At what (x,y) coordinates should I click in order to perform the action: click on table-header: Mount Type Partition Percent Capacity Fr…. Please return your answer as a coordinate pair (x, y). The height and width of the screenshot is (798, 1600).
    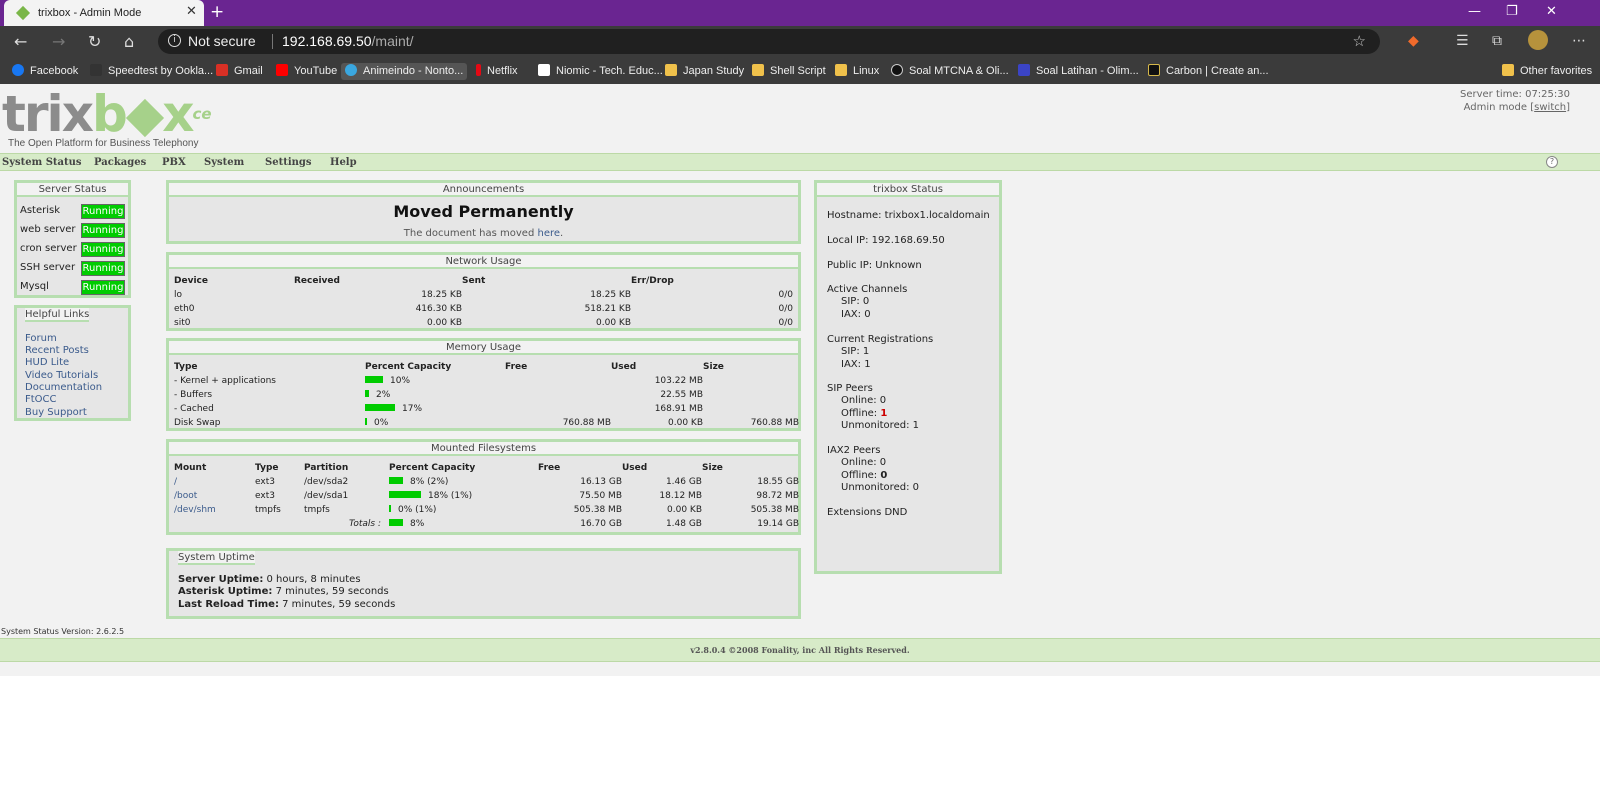
    Looking at the image, I should click on (486, 468).